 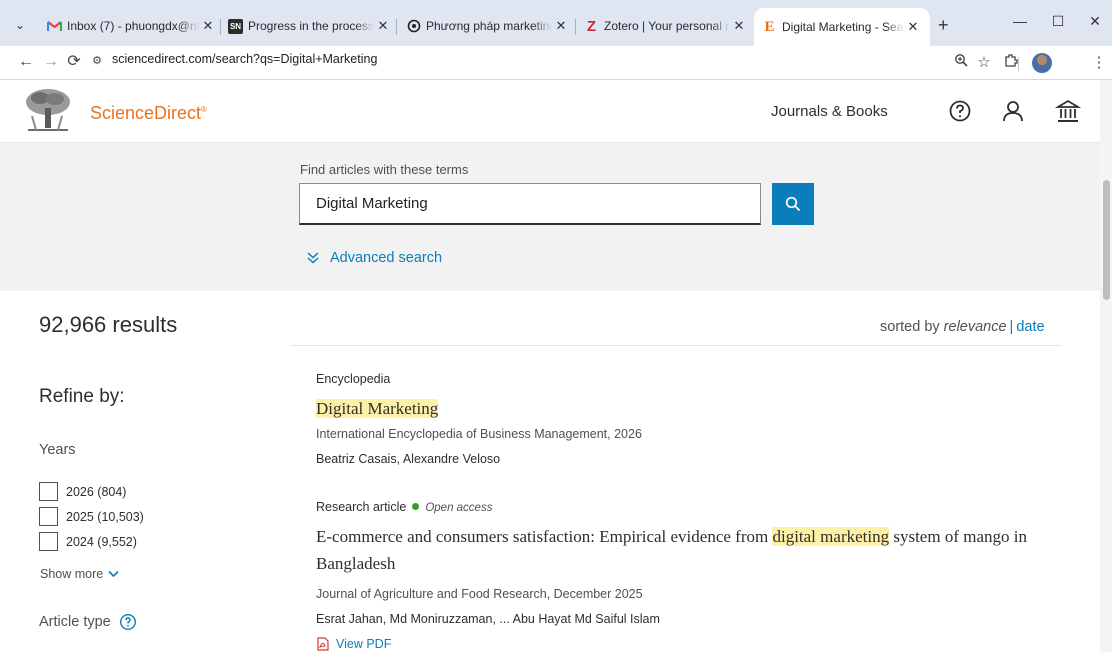 I want to click on forward-arrow-icon: →, so click(x=51, y=62).